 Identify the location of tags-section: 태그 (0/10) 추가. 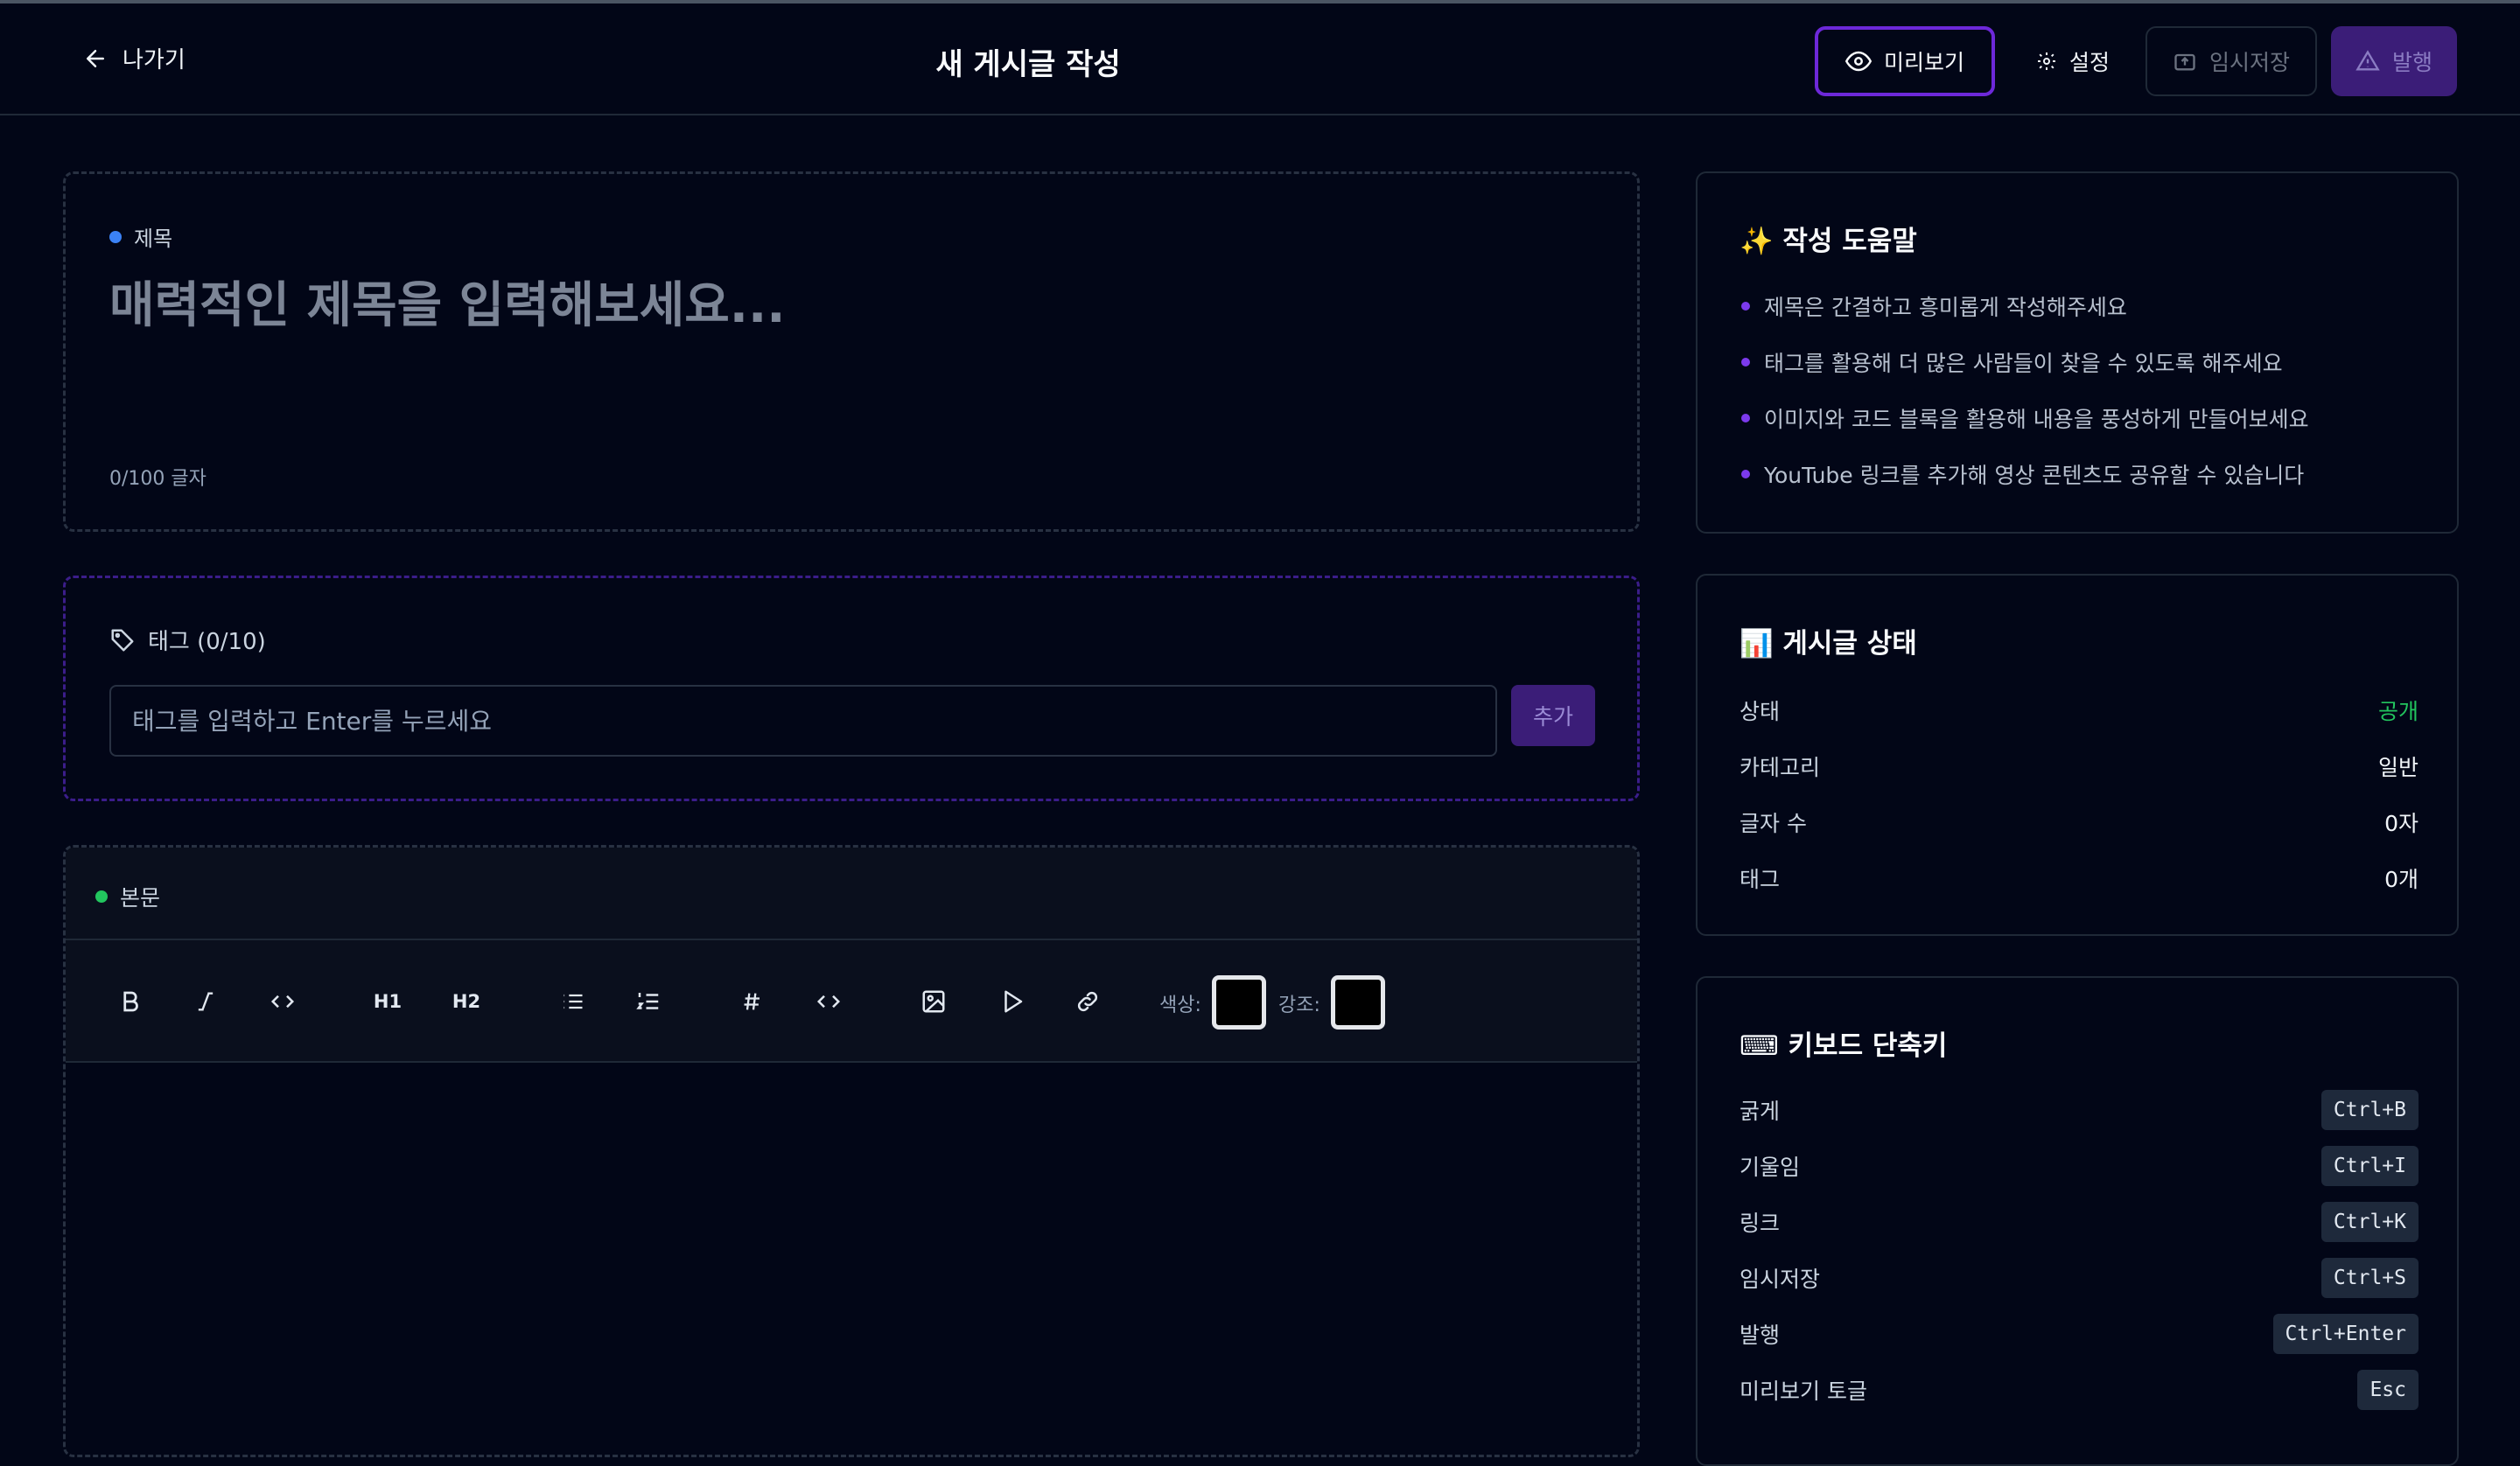
(851, 688).